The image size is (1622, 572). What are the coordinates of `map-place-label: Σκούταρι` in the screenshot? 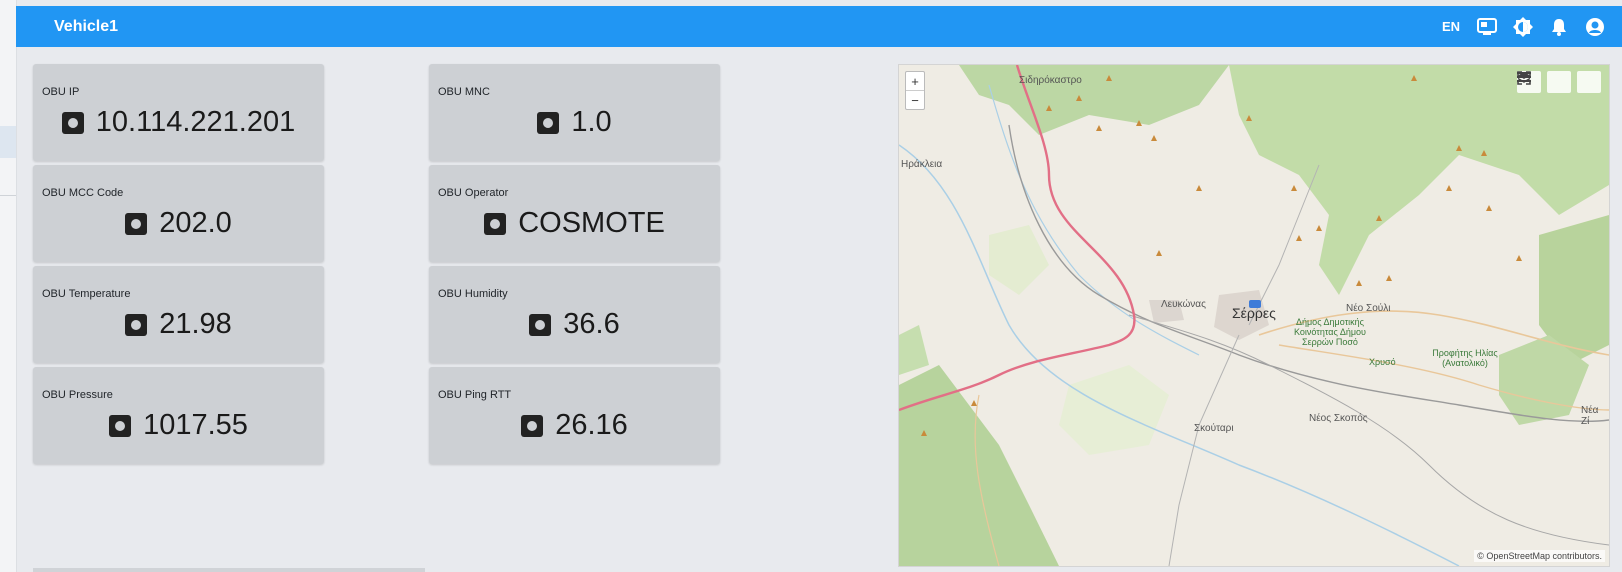 It's located at (1214, 428).